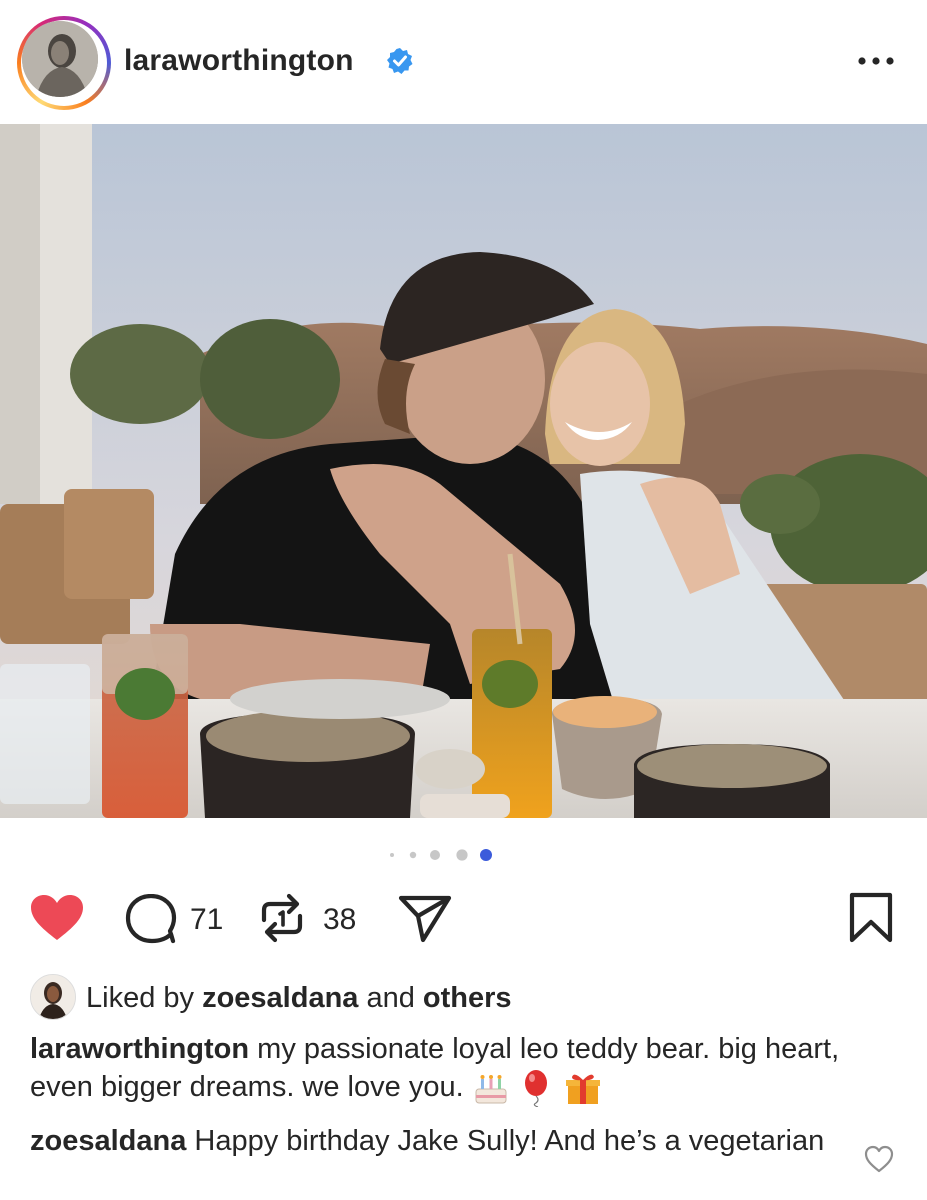 This screenshot has height=1200, width=927. I want to click on likes-summary: Liked by zoesaldana and others, so click(470, 997).